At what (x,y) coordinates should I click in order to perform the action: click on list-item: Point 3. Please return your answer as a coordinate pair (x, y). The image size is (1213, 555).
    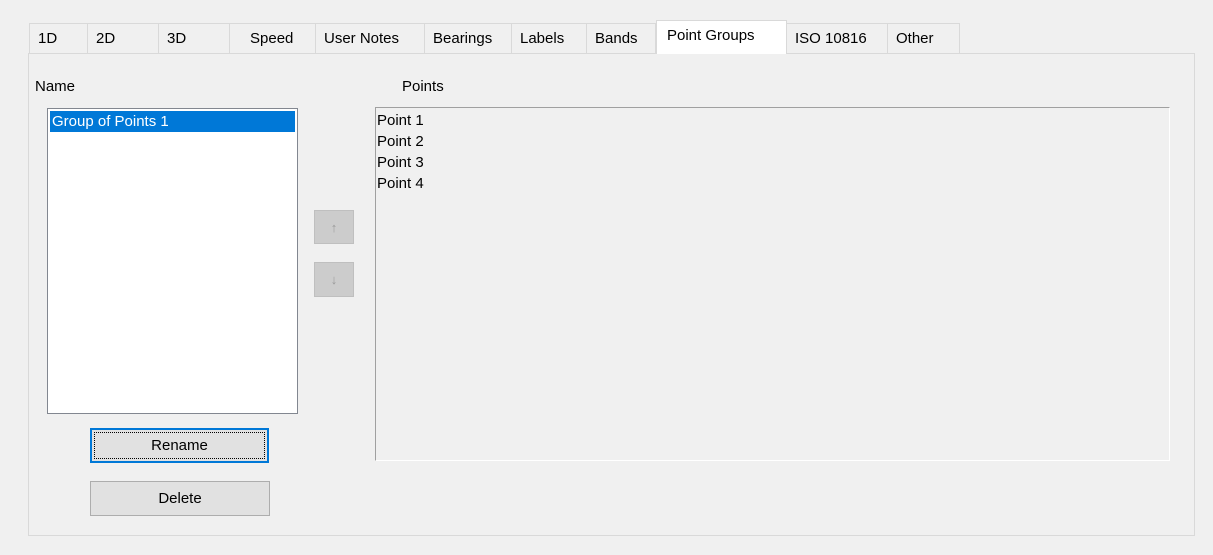
    Looking at the image, I should click on (400, 162).